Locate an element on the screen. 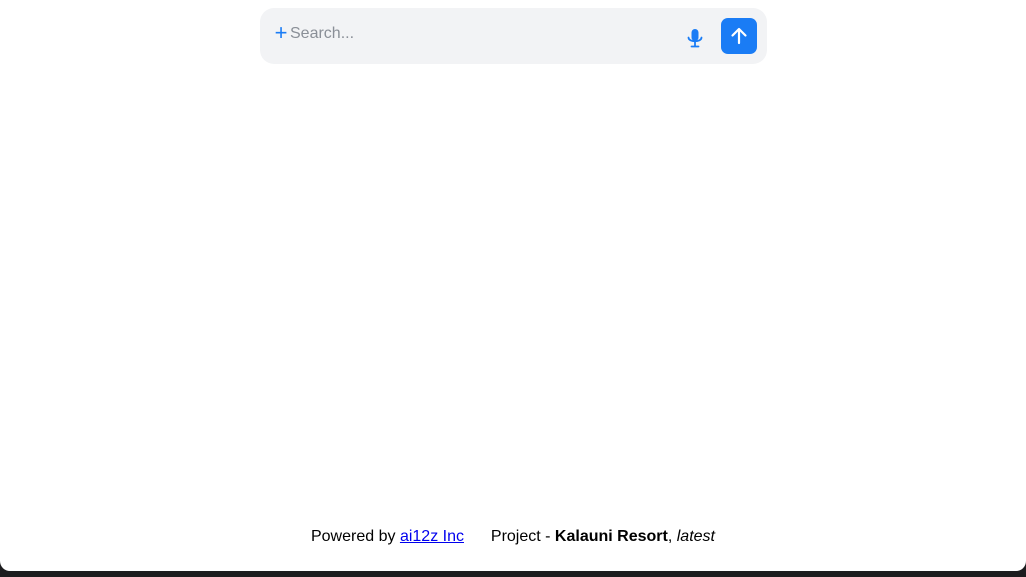 The width and height of the screenshot is (1026, 577). search-bar: + is located at coordinates (513, 36).